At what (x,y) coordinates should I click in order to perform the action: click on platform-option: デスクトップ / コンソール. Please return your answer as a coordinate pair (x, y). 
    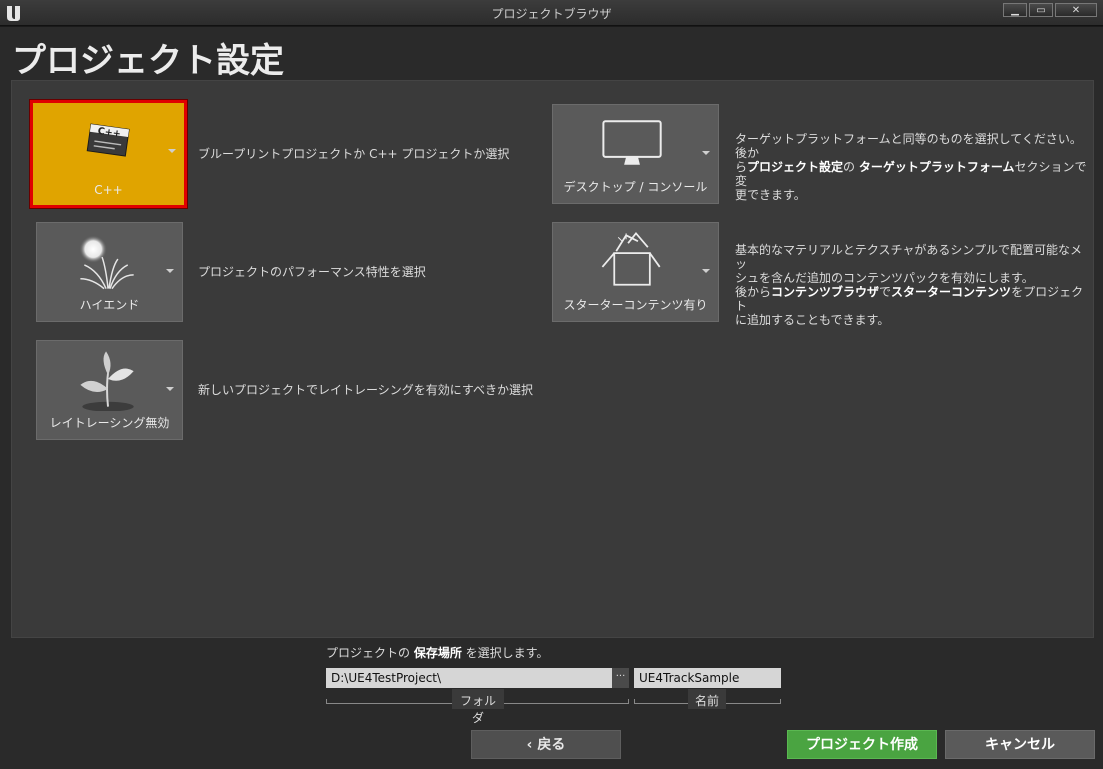
    Looking at the image, I should click on (635, 154).